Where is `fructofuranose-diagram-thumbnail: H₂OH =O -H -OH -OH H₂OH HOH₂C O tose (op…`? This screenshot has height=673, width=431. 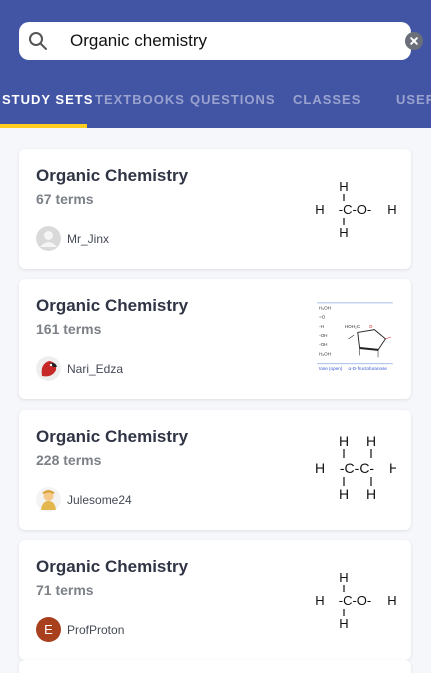
fructofuranose-diagram-thumbnail: H₂OH =O -H -OH -OH H₂OH HOH₂C O tose (op… is located at coordinates (355, 336).